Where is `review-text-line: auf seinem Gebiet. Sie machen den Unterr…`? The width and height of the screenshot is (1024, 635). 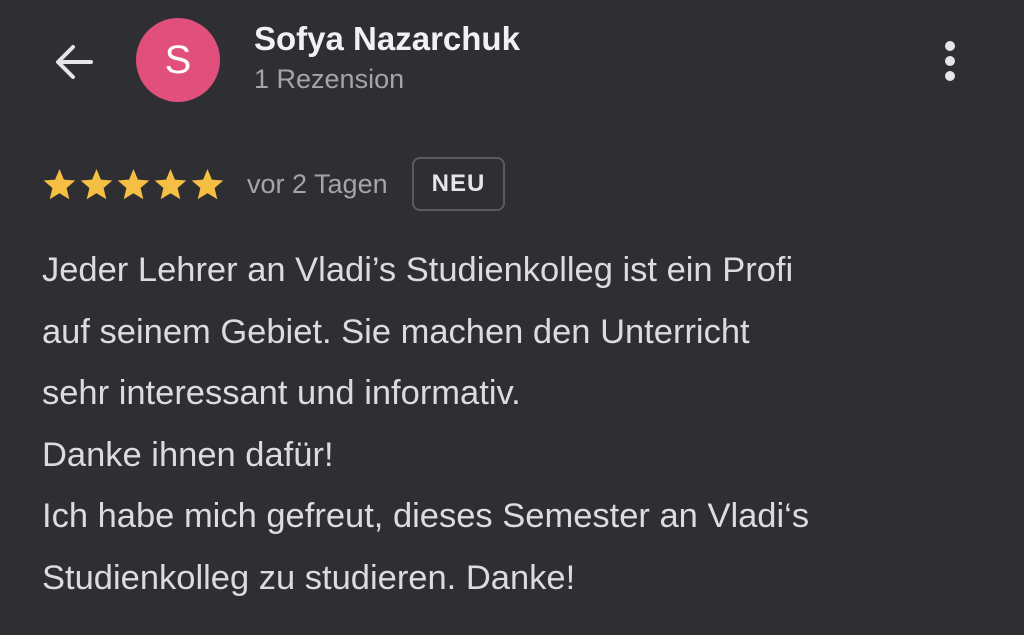
review-text-line: auf seinem Gebiet. Sie machen den Unterr… is located at coordinates (396, 331).